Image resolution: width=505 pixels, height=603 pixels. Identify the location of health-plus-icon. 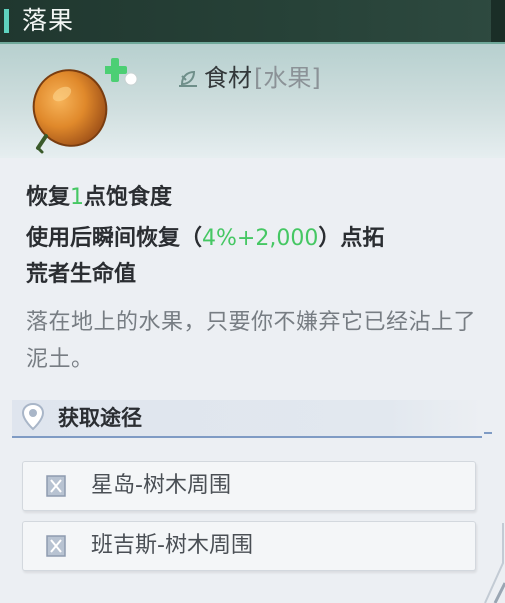
(121, 72).